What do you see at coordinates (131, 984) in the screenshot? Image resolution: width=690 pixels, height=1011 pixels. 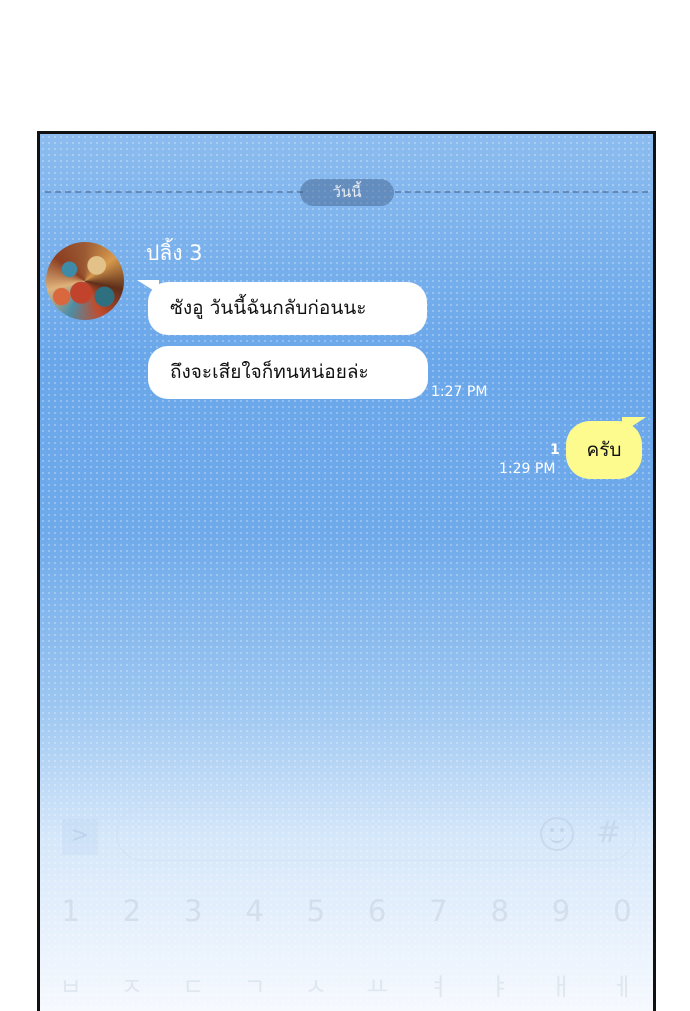 I see `key-char-2: ㅈ` at bounding box center [131, 984].